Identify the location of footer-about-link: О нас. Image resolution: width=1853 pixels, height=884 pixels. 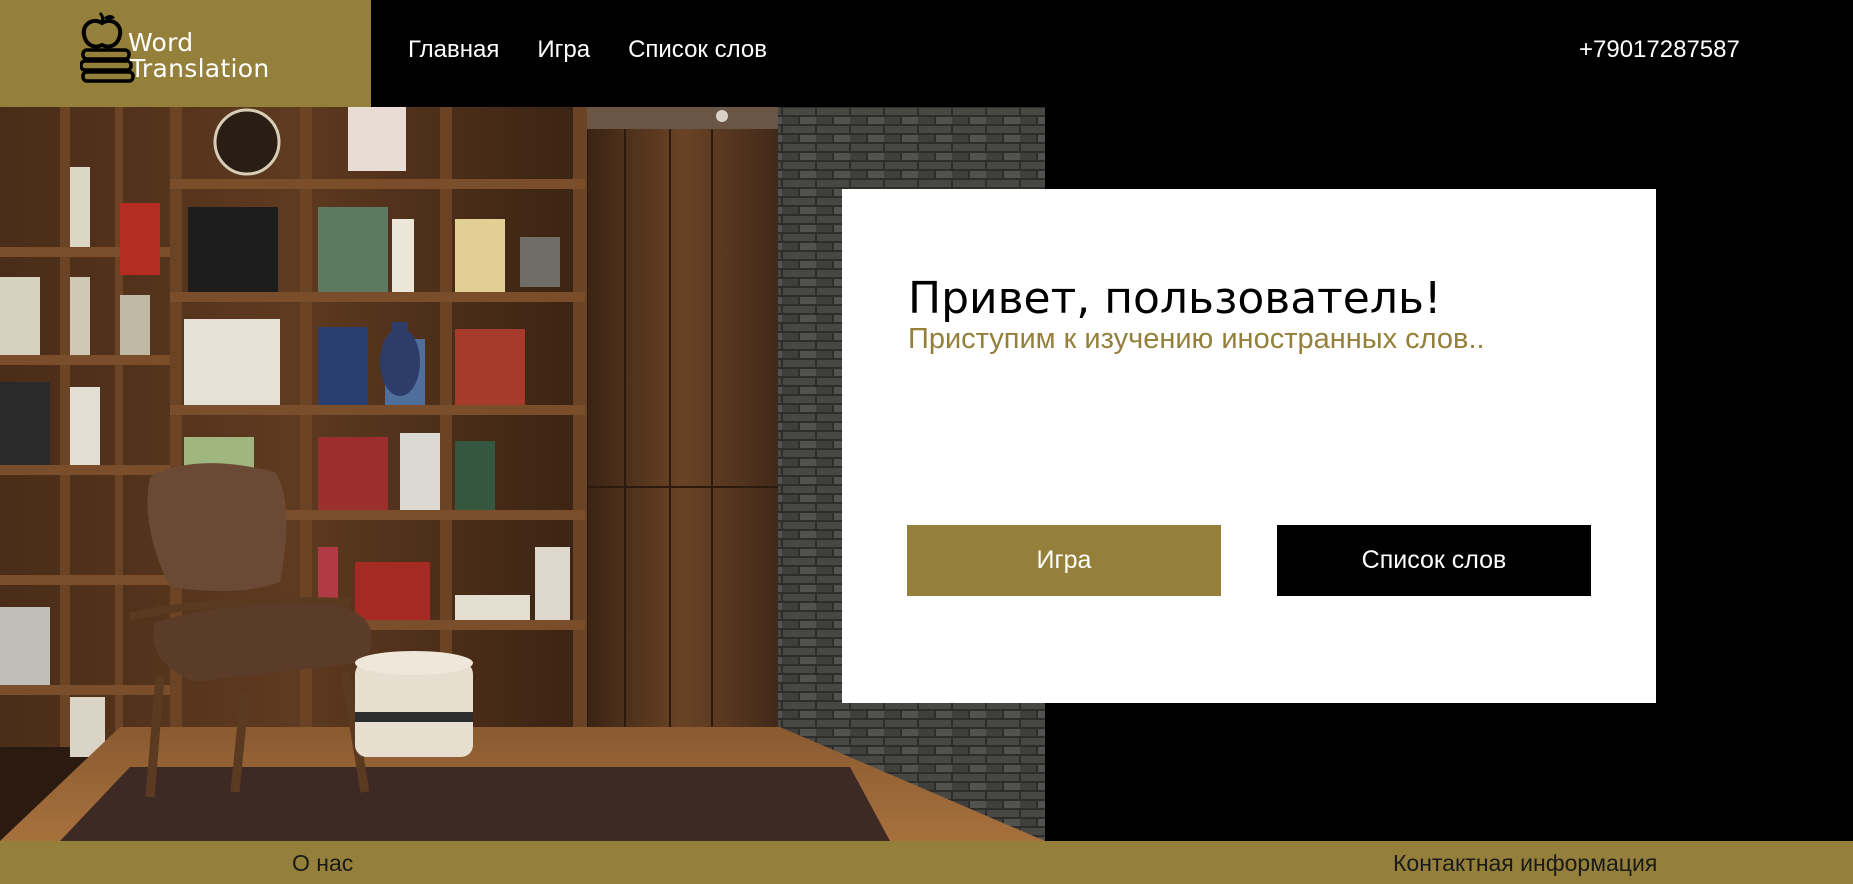
(322, 863).